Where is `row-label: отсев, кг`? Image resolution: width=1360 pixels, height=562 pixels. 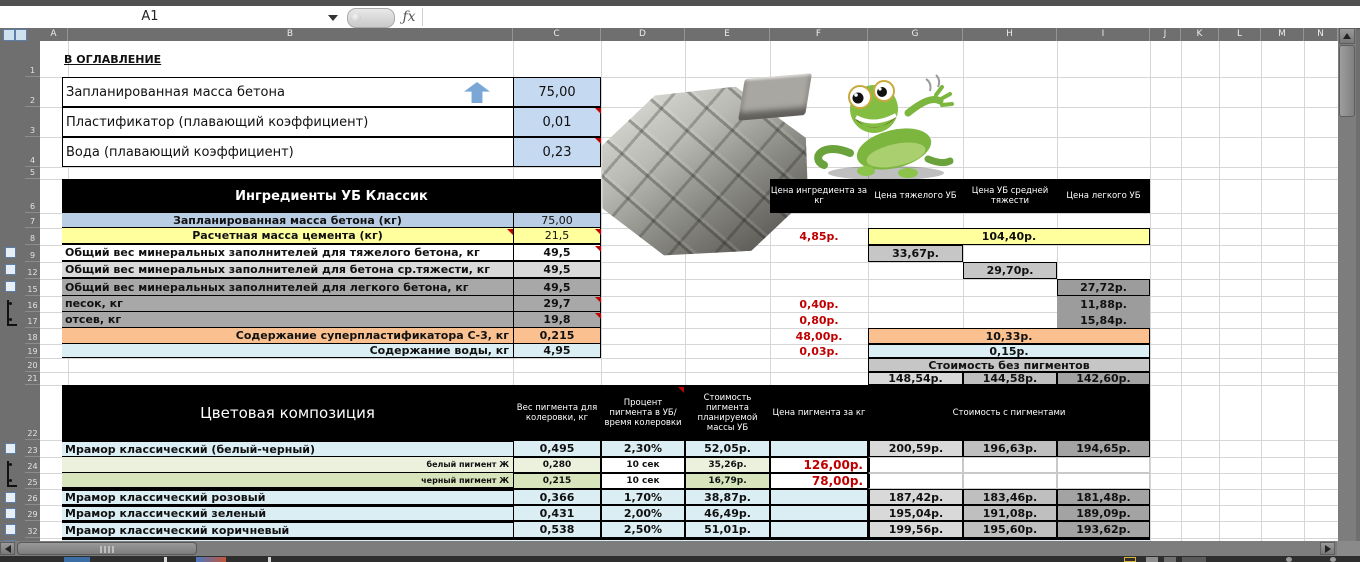 row-label: отсев, кг is located at coordinates (287, 320).